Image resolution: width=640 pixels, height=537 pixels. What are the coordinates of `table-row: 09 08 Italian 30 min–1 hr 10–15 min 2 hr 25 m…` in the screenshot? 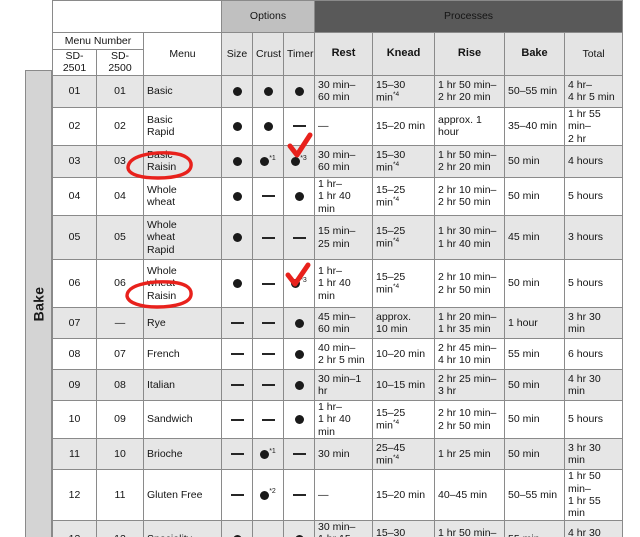 It's located at (338, 385).